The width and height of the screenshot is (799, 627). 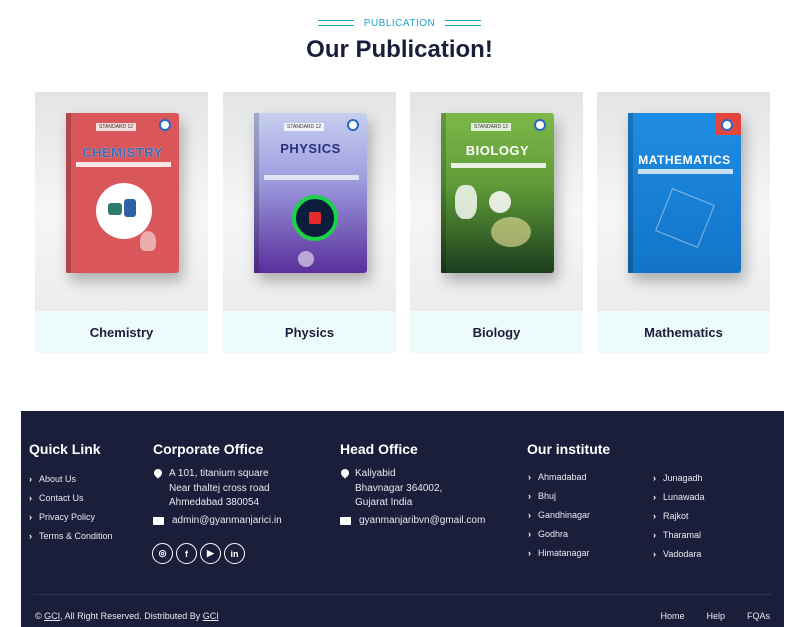 What do you see at coordinates (57, 479) in the screenshot?
I see `quick-link-label: About Us` at bounding box center [57, 479].